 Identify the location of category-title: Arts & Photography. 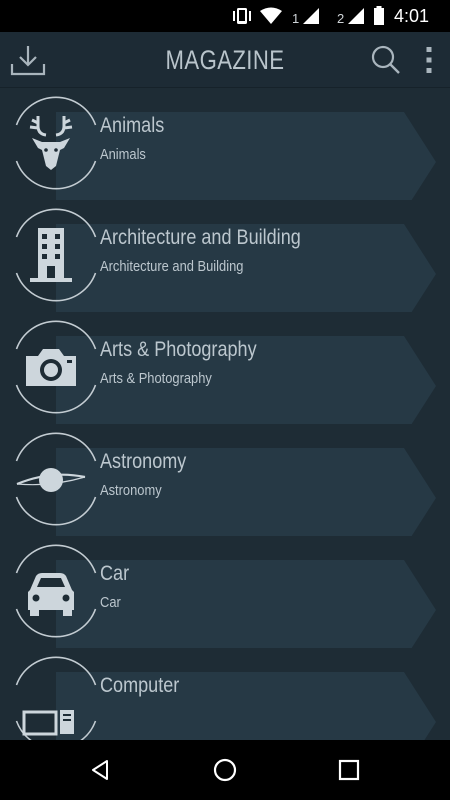
(178, 349).